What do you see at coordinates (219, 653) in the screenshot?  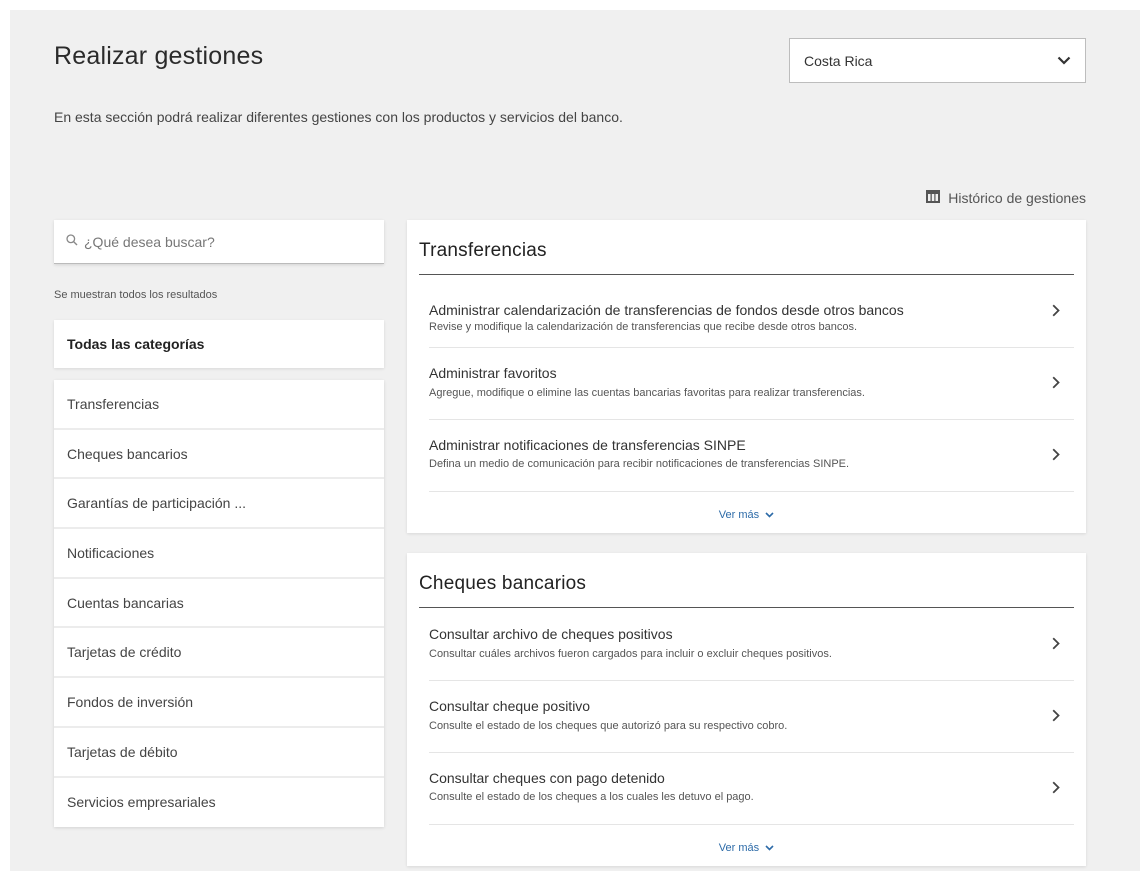 I see `category-item-tarjetas-credito: Tarjetas de crédito` at bounding box center [219, 653].